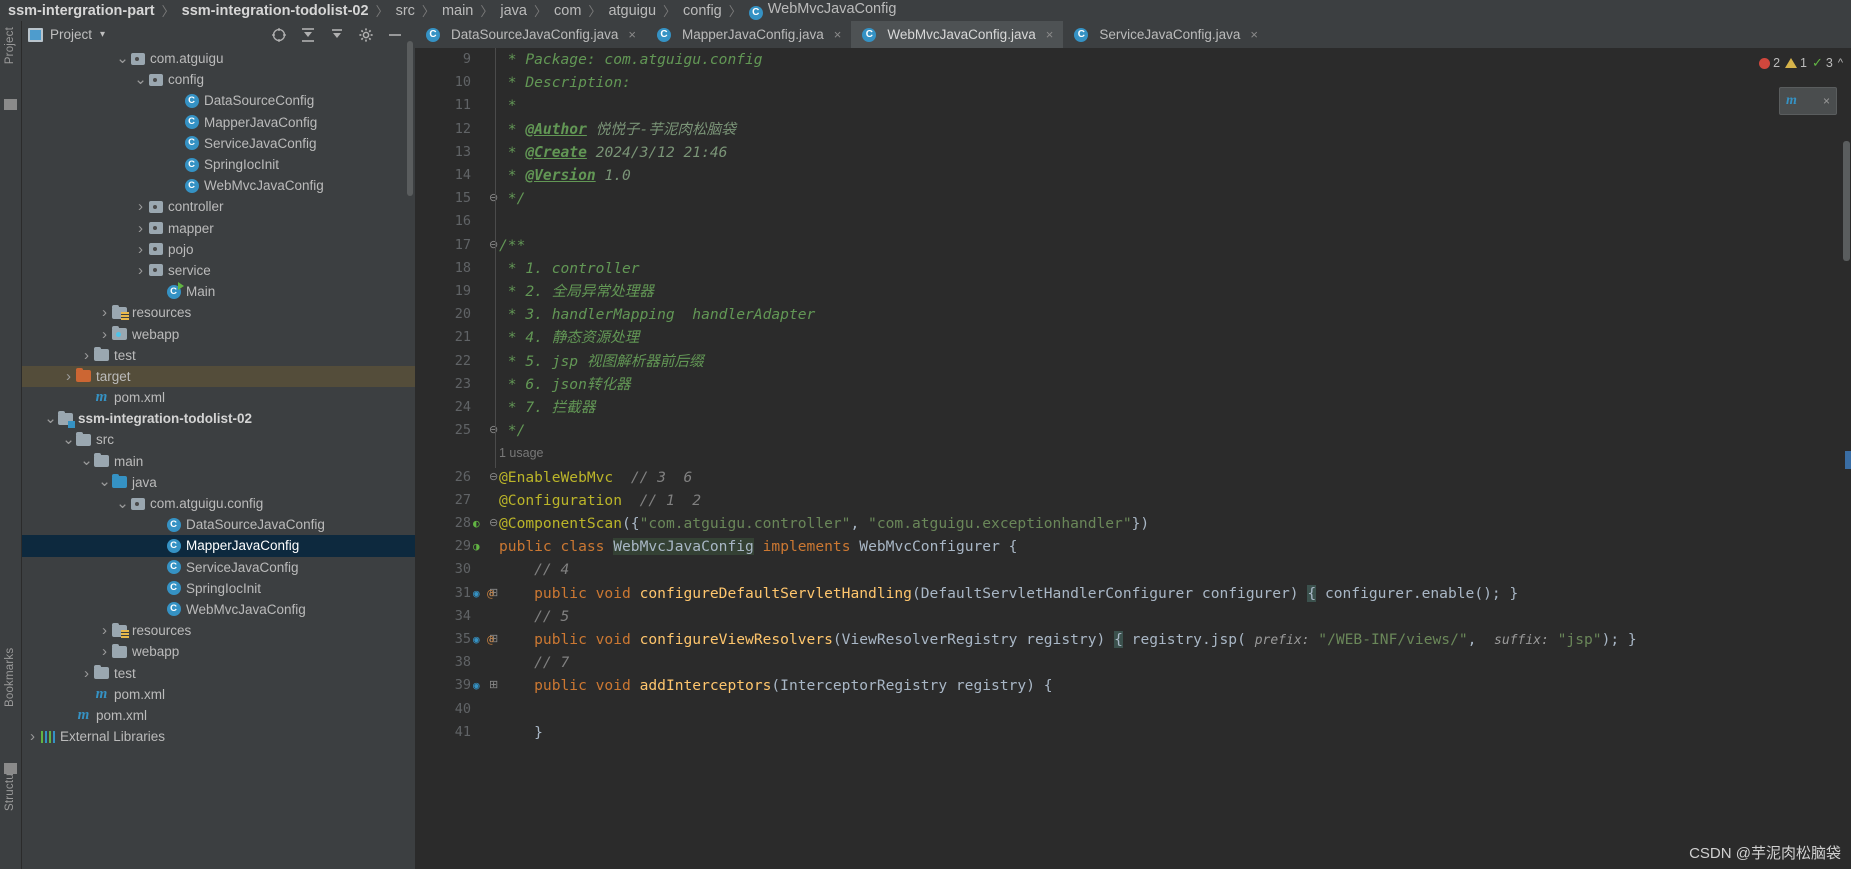 The width and height of the screenshot is (1851, 869). Describe the element at coordinates (218, 736) in the screenshot. I see `tree-row: › External Libraries` at that location.